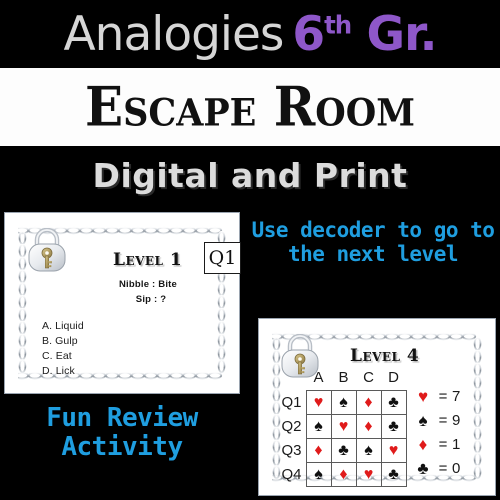 The width and height of the screenshot is (500, 500). I want to click on grade-ordinal-suffix: th, so click(338, 24).